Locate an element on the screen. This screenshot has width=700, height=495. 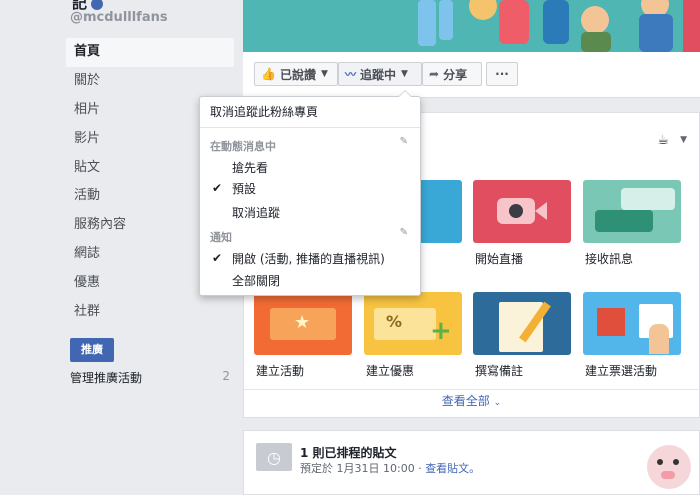
tile-create-poll-image is located at coordinates (632, 323).